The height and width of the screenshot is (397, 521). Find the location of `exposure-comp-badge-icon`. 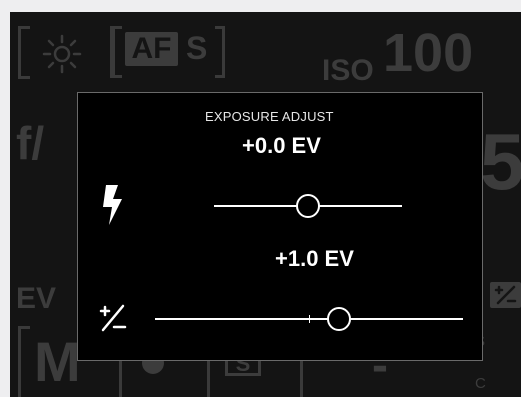

exposure-comp-badge-icon is located at coordinates (505, 295).